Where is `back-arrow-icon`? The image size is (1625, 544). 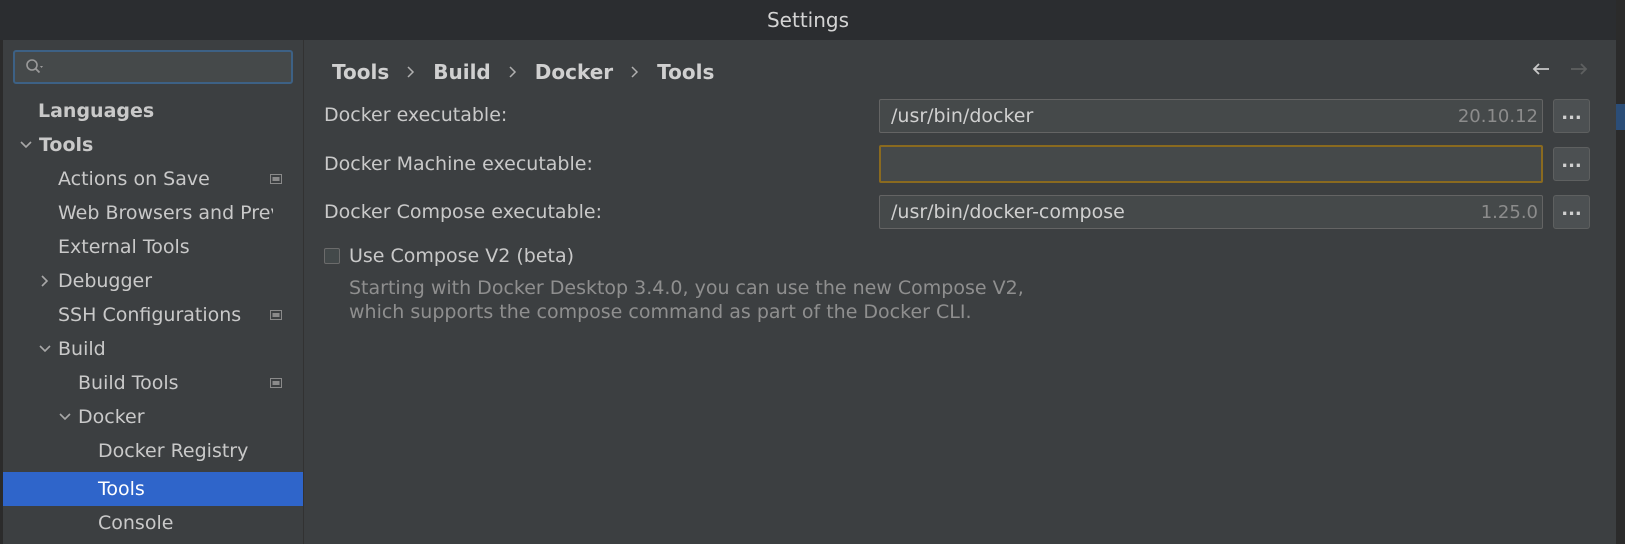
back-arrow-icon is located at coordinates (1541, 69).